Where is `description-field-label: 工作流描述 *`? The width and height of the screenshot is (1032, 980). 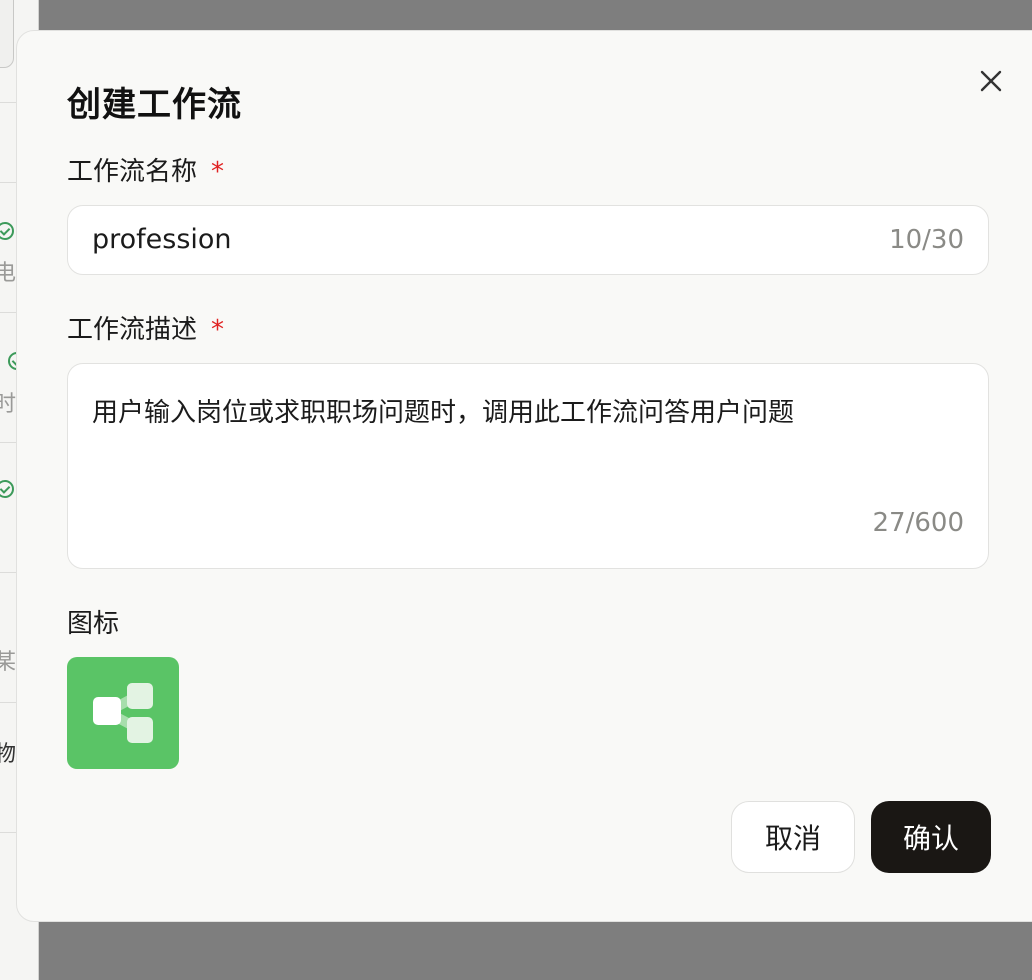
description-field-label: 工作流描述 * is located at coordinates (146, 330).